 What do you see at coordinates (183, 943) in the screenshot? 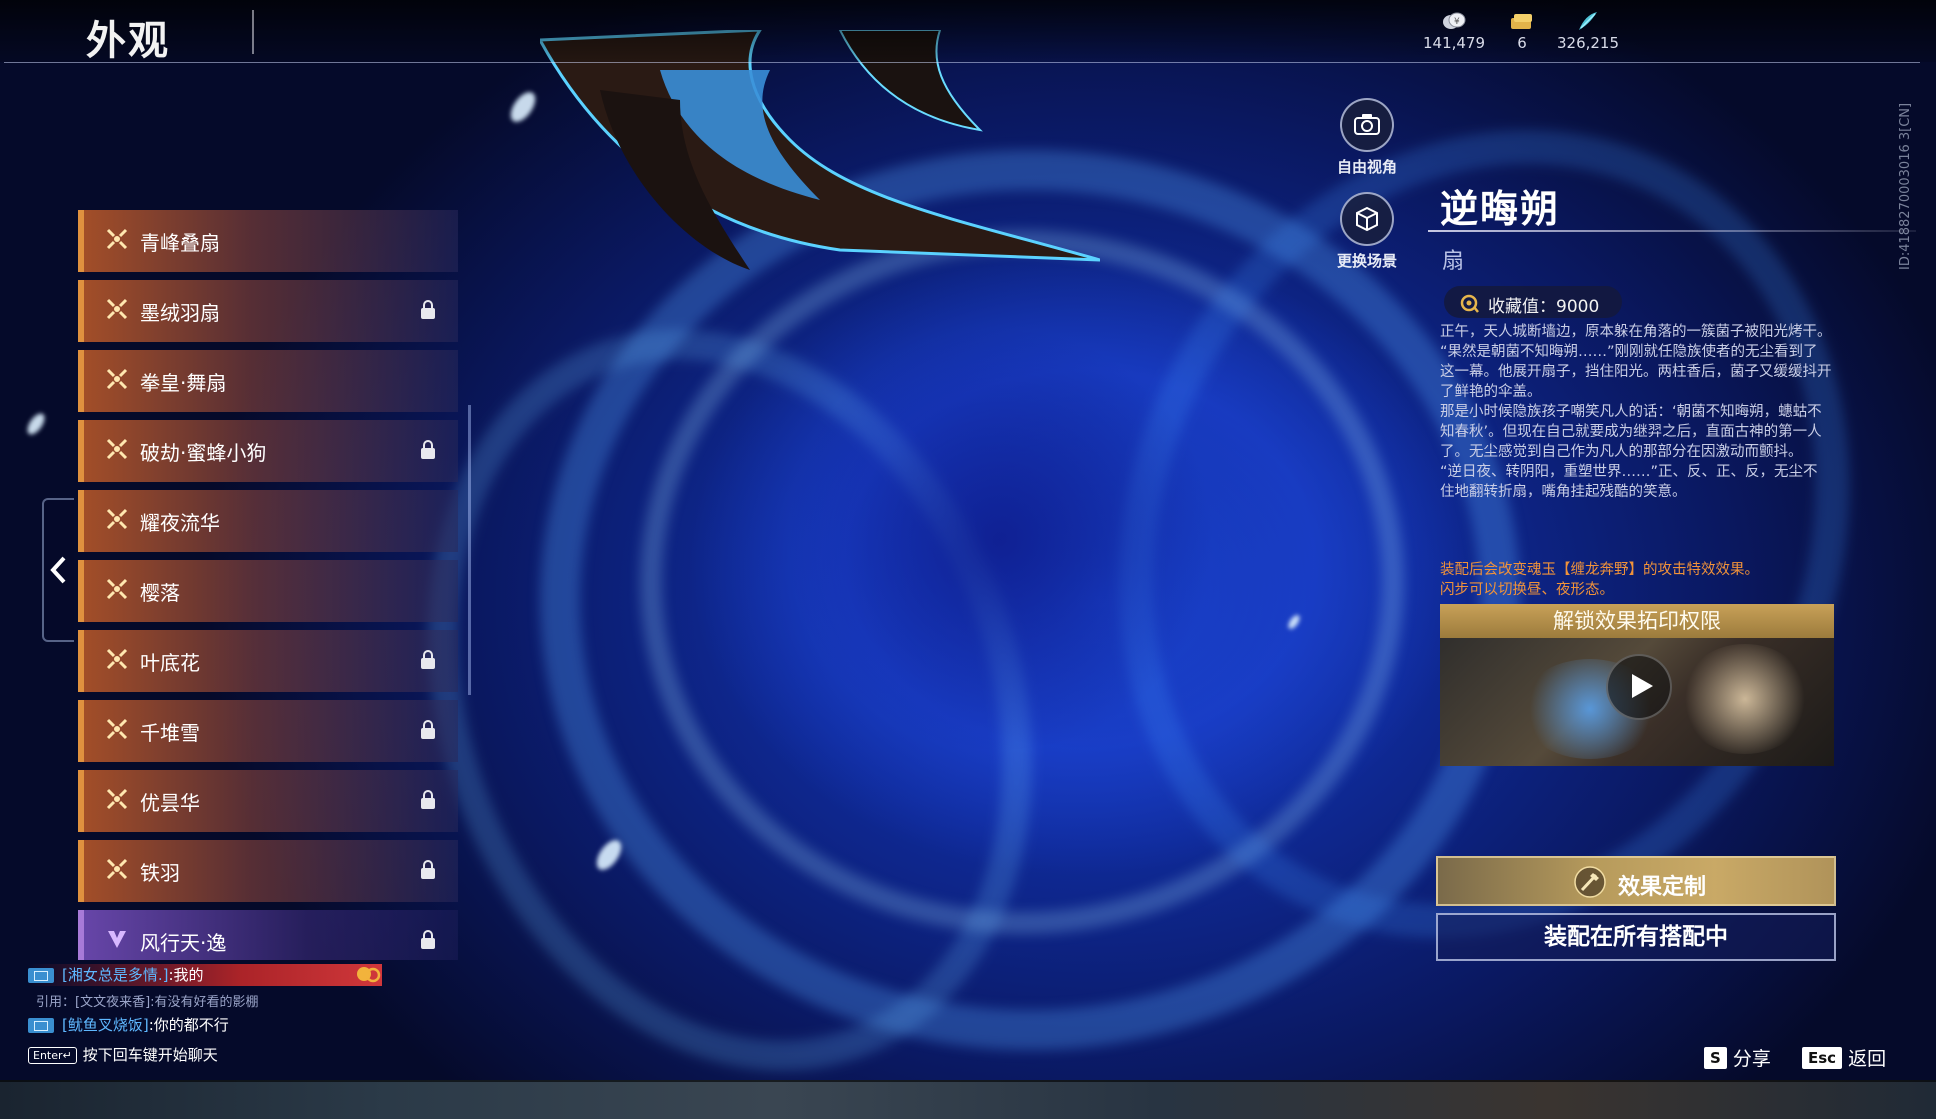
I see `skin-label: 风行天·逸` at bounding box center [183, 943].